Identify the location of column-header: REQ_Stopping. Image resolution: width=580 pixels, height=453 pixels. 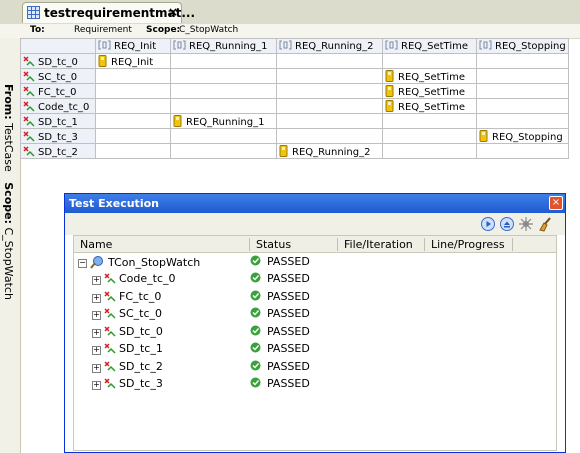
(522, 46).